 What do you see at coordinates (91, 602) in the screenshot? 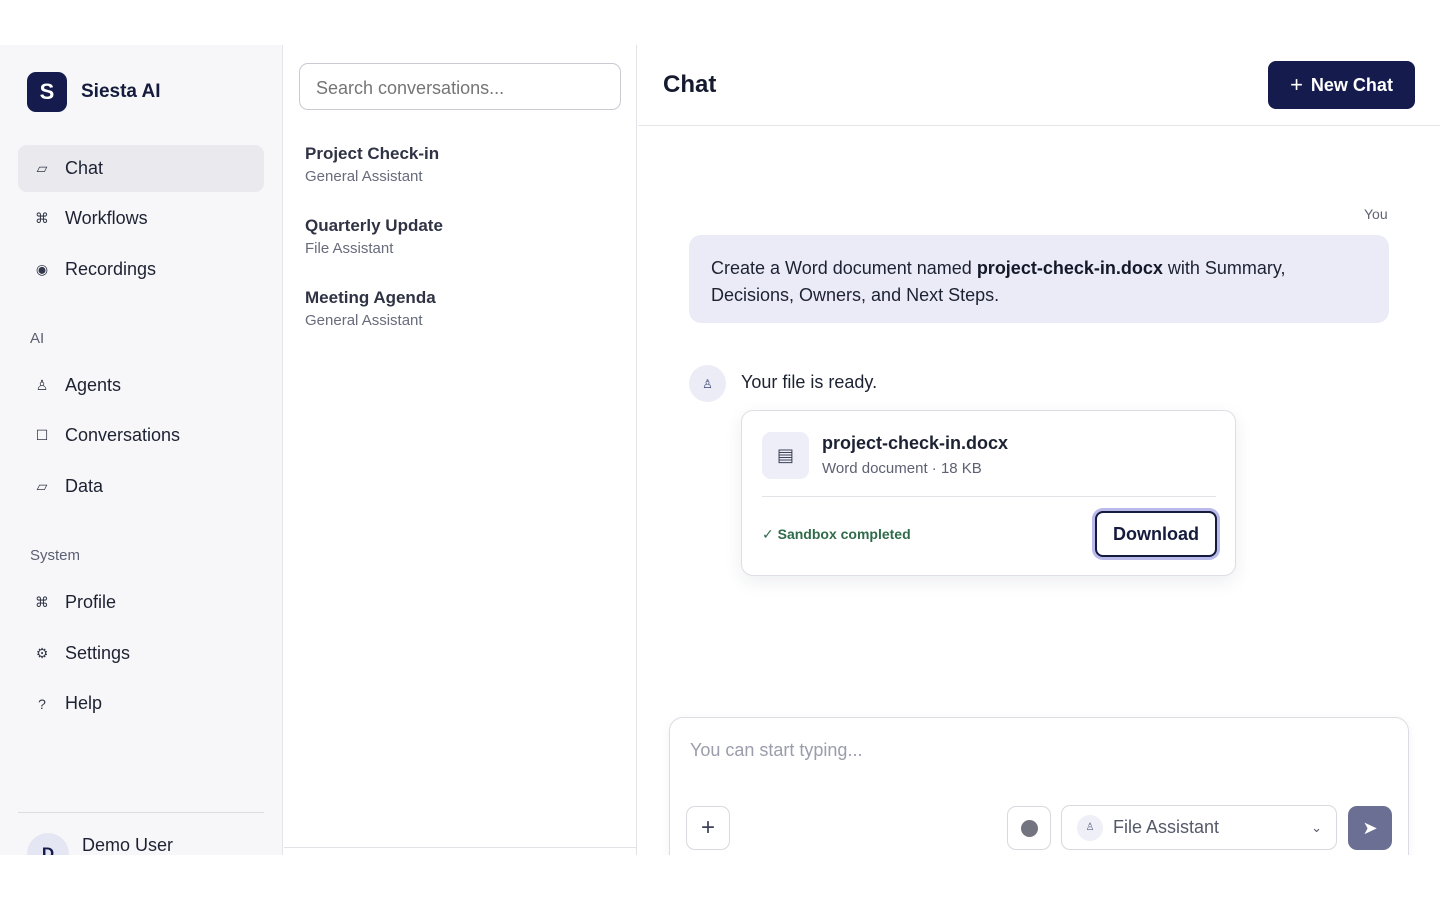
I see `sidebar-item-label: Profile` at bounding box center [91, 602].